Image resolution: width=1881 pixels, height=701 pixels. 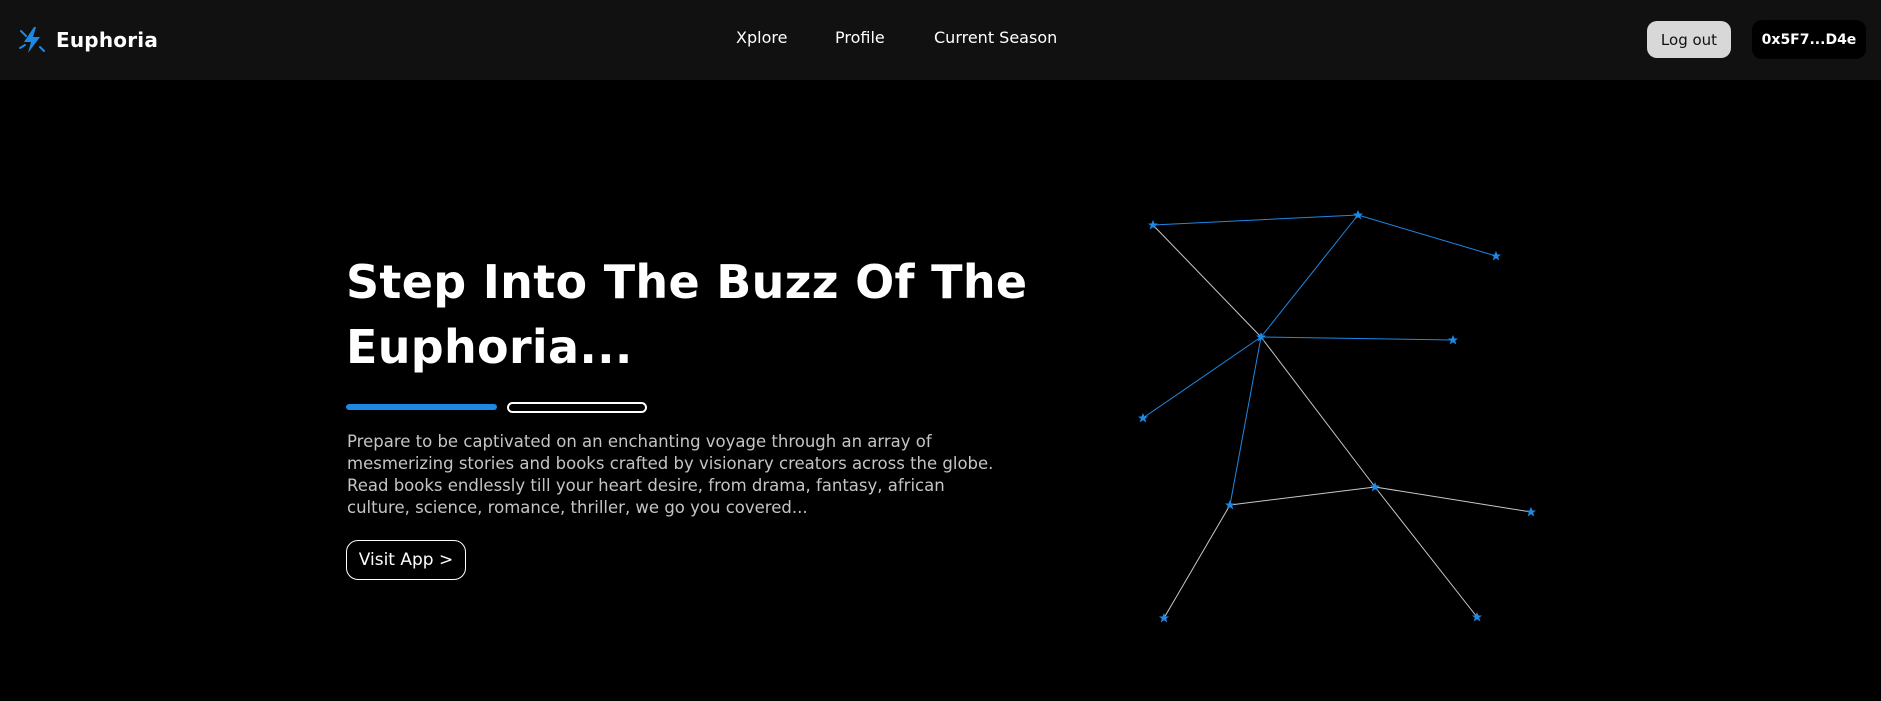 What do you see at coordinates (577, 407) in the screenshot?
I see `progress-segment-inactive` at bounding box center [577, 407].